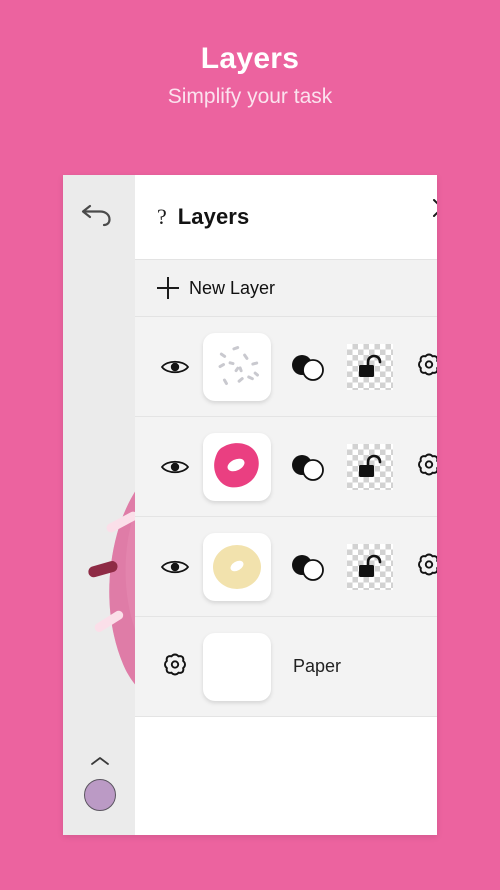  What do you see at coordinates (250, 96) in the screenshot?
I see `promo-subtitle: Simplify your task` at bounding box center [250, 96].